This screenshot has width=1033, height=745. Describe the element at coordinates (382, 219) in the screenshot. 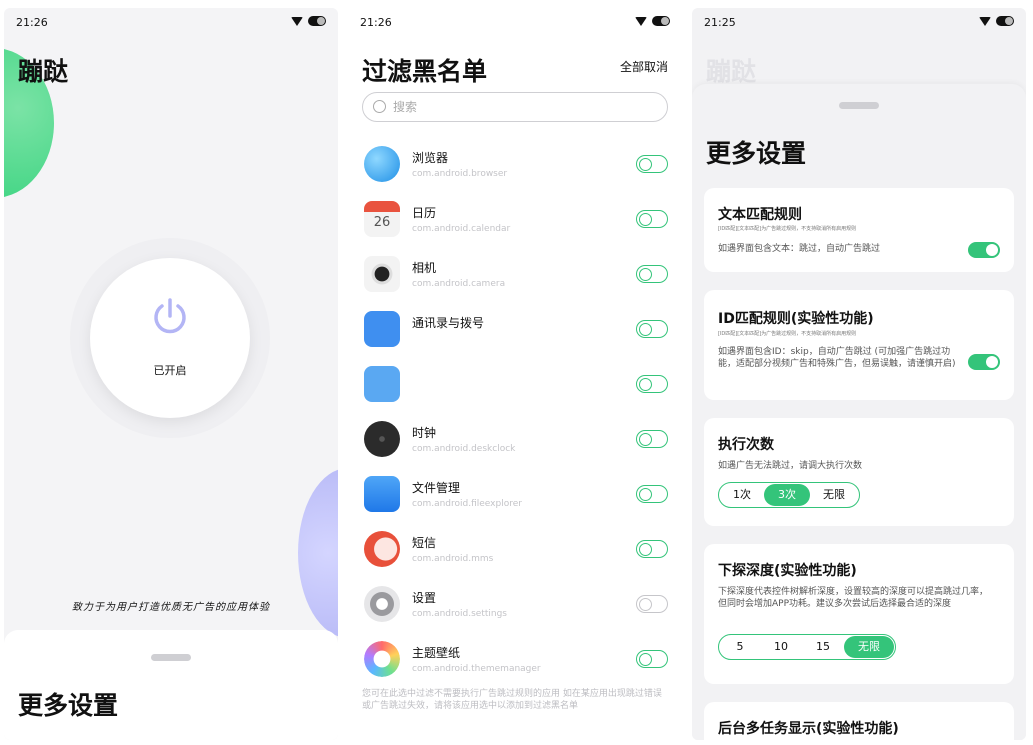

I see `calendar-icon: 26` at that location.